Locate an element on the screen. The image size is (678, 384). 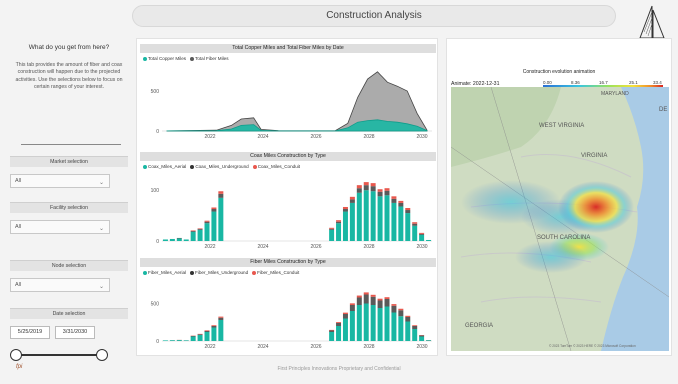
legend-item: Coax_Miles_Conduit is located at coordinates (276, 166).